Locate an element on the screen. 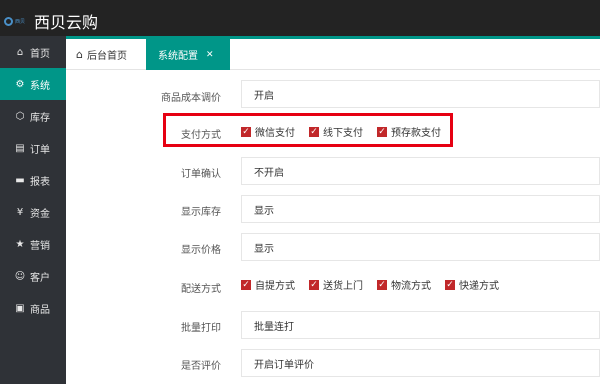  sidebar-item-funds: ¥ 资金 is located at coordinates (33, 212).